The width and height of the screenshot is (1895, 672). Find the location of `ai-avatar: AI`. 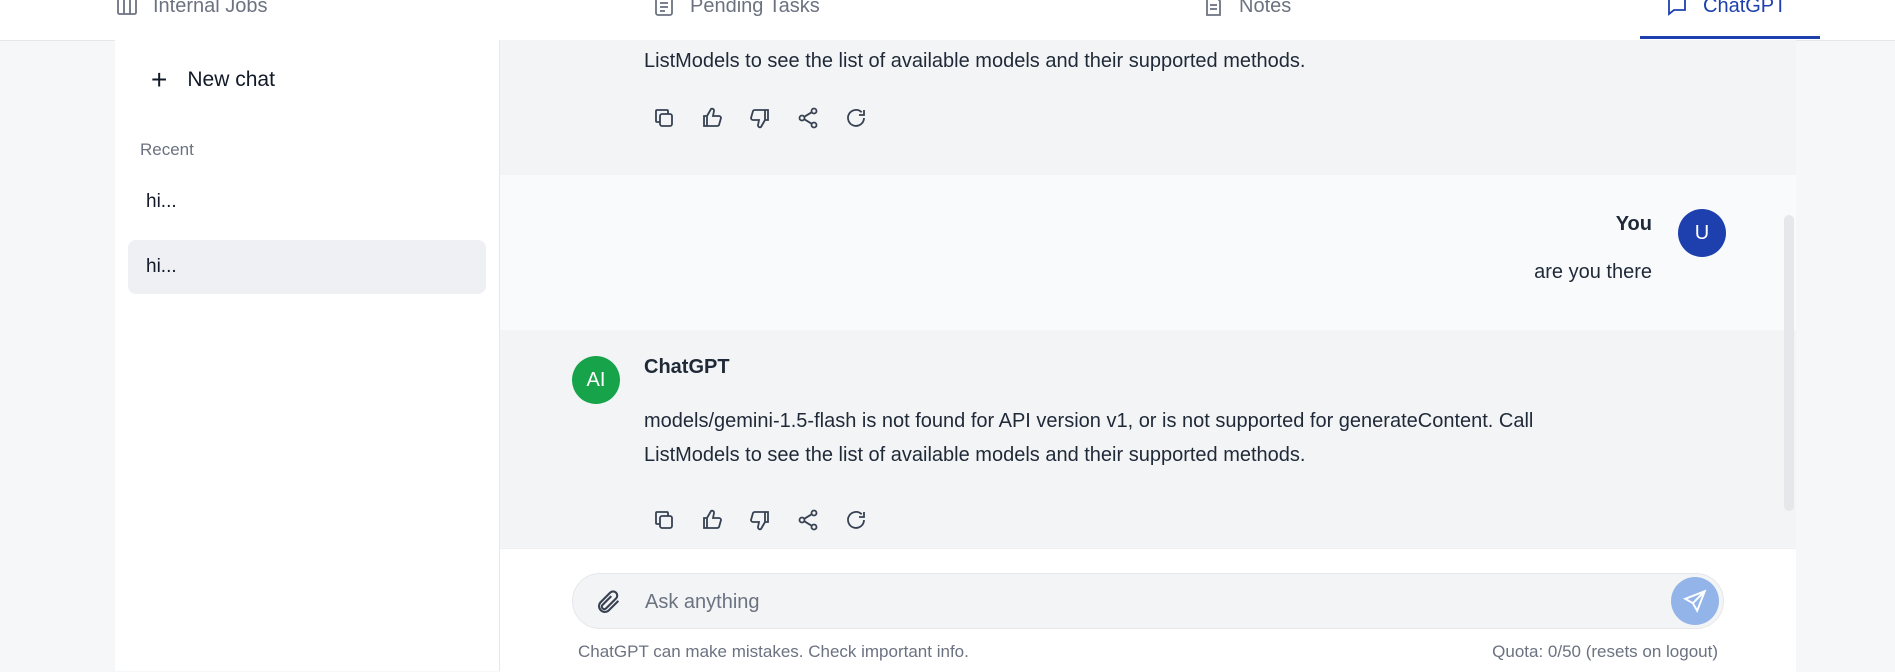

ai-avatar: AI is located at coordinates (596, 380).